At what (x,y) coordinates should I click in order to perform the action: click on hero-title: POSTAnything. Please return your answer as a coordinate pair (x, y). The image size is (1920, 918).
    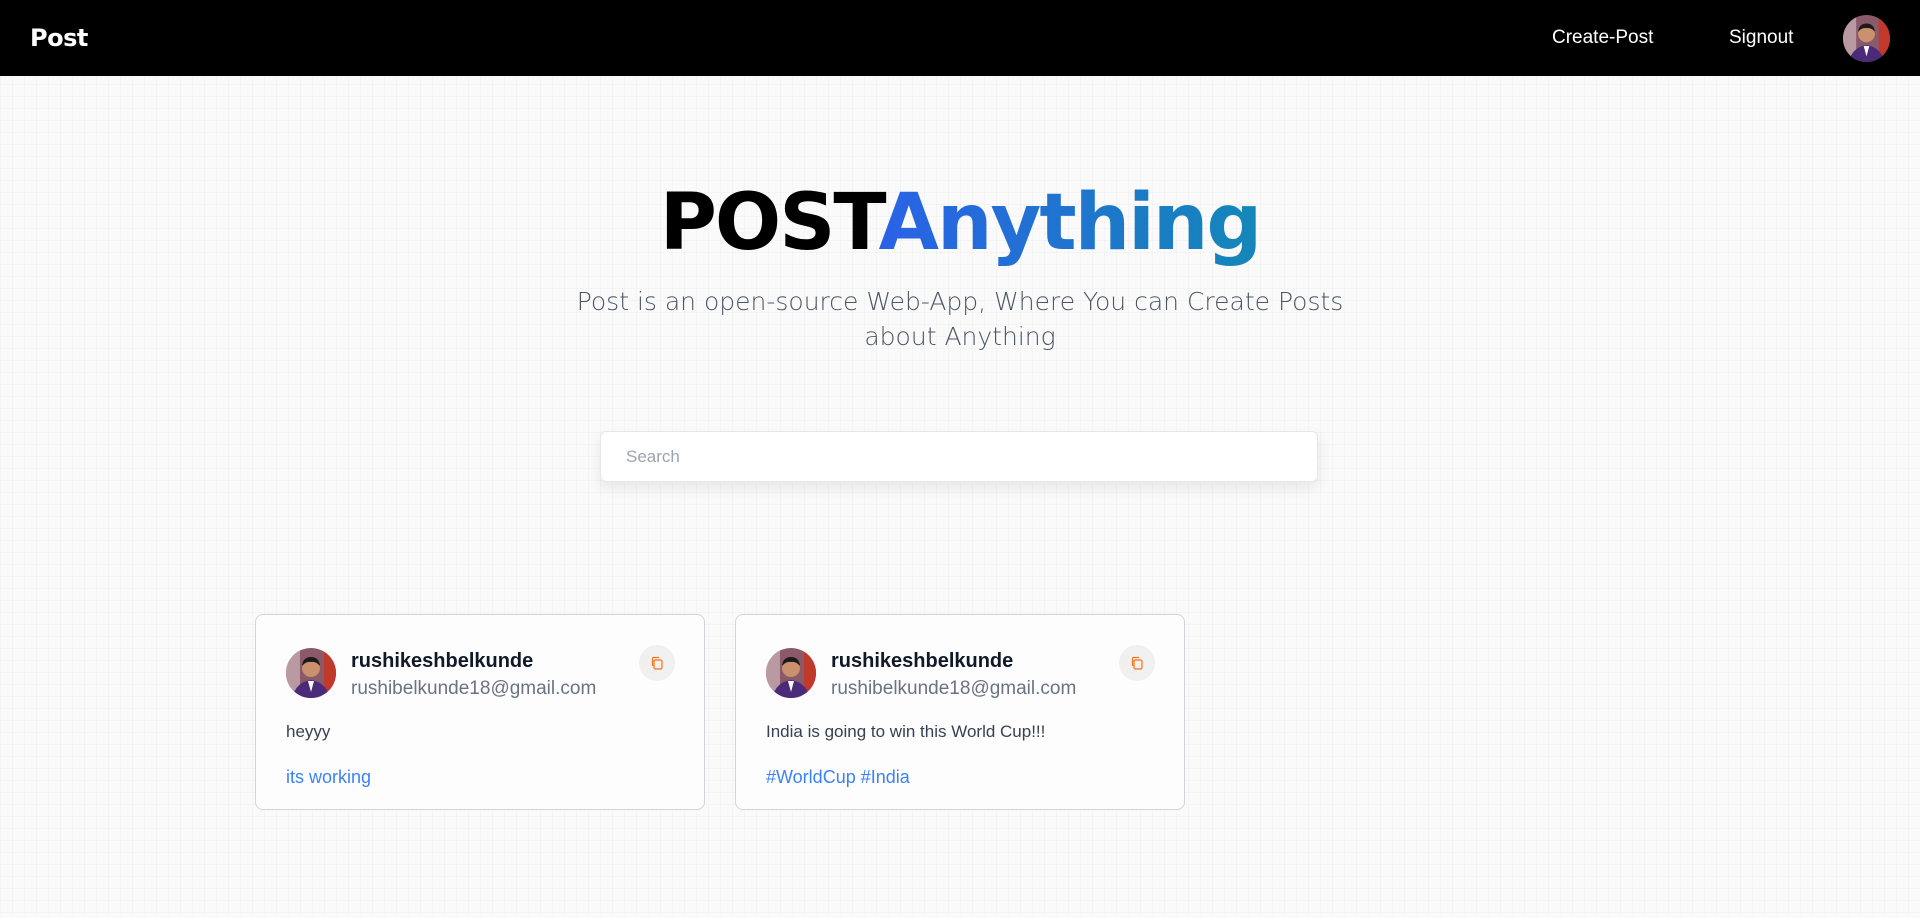
    Looking at the image, I should click on (960, 223).